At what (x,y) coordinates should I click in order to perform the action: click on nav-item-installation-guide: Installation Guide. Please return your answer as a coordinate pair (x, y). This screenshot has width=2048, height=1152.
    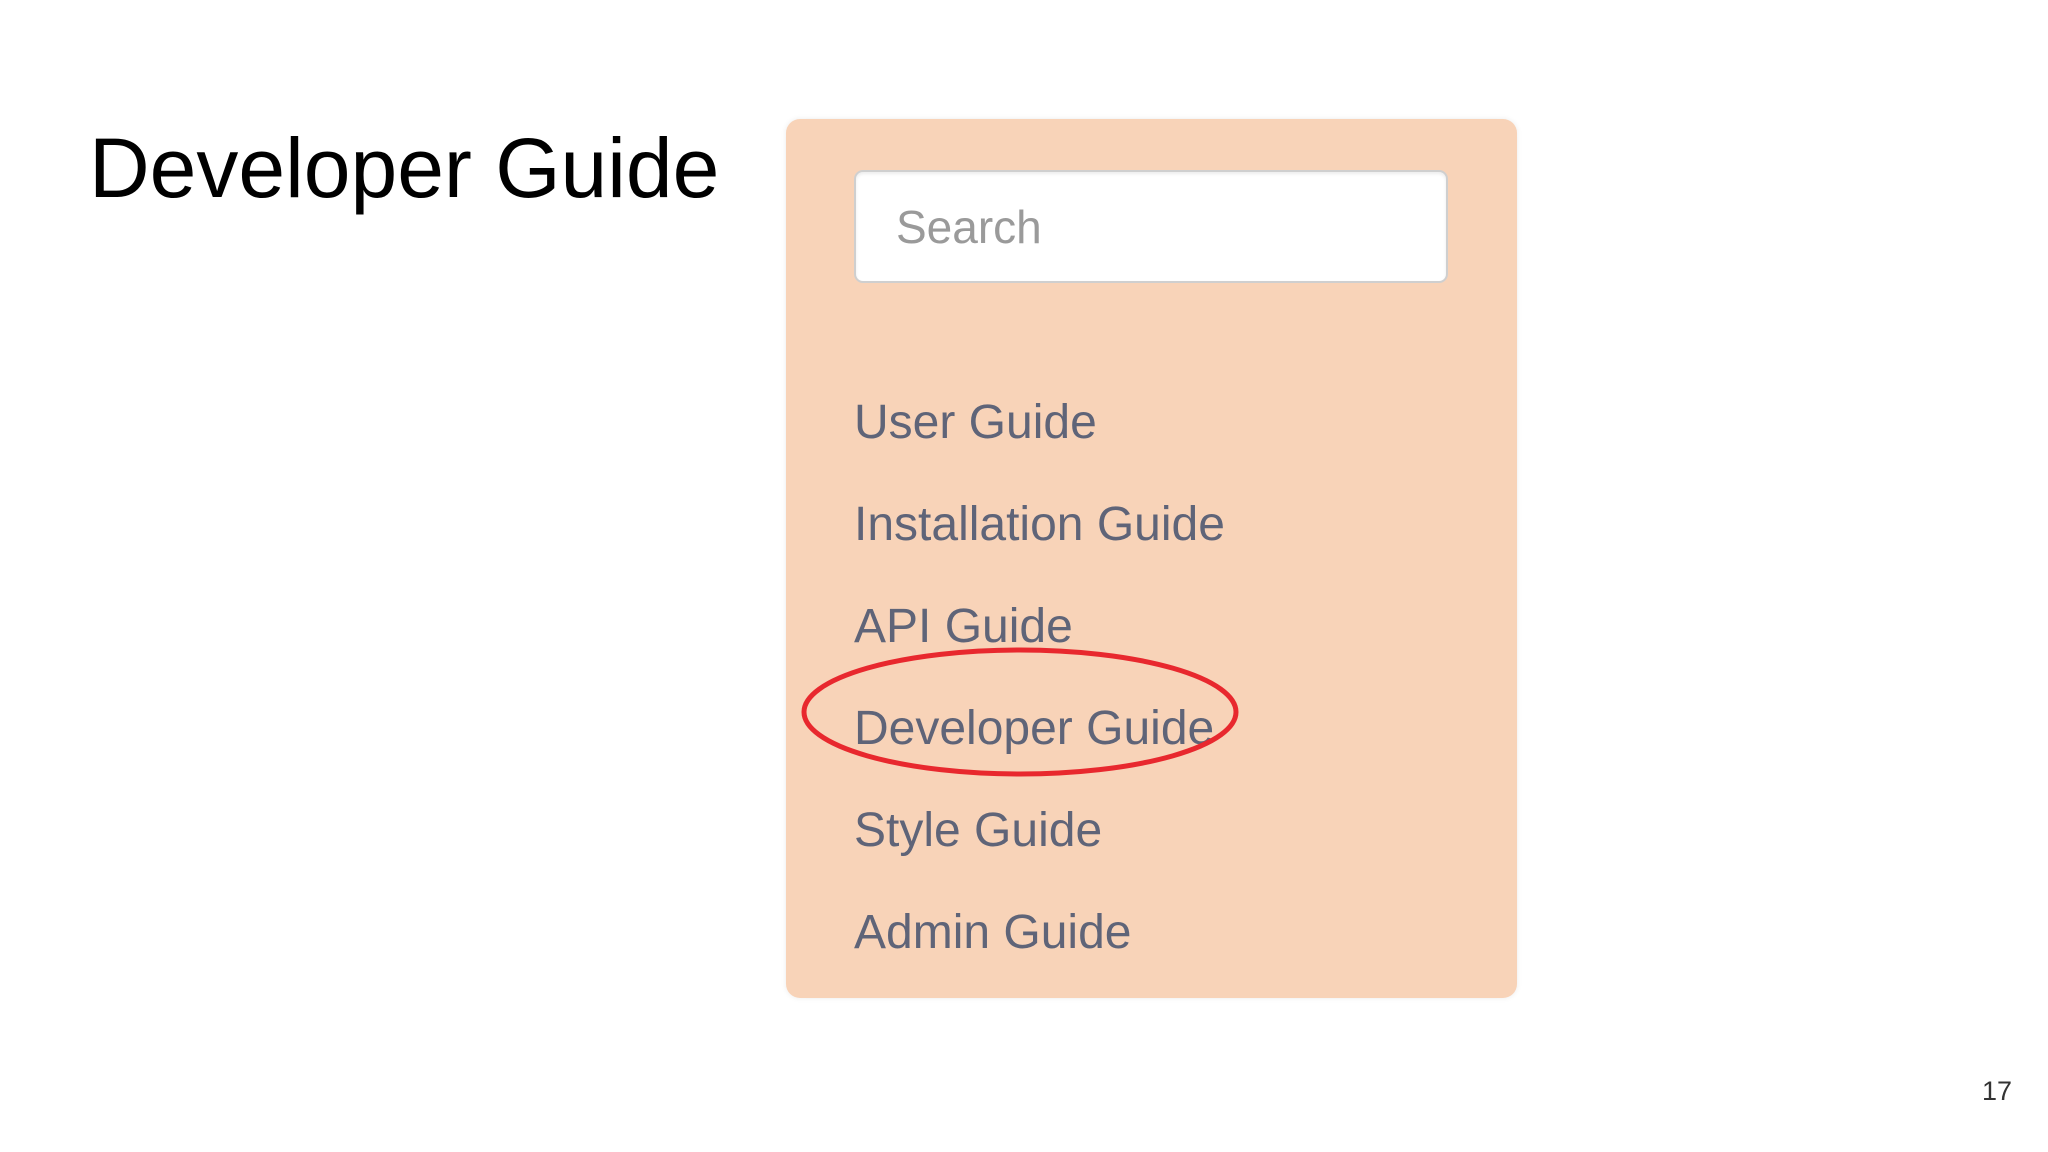
    Looking at the image, I should click on (1039, 524).